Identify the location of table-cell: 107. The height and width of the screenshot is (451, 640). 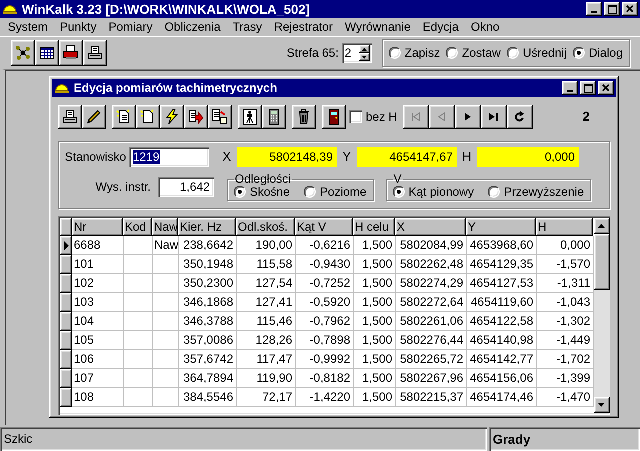
(97, 378).